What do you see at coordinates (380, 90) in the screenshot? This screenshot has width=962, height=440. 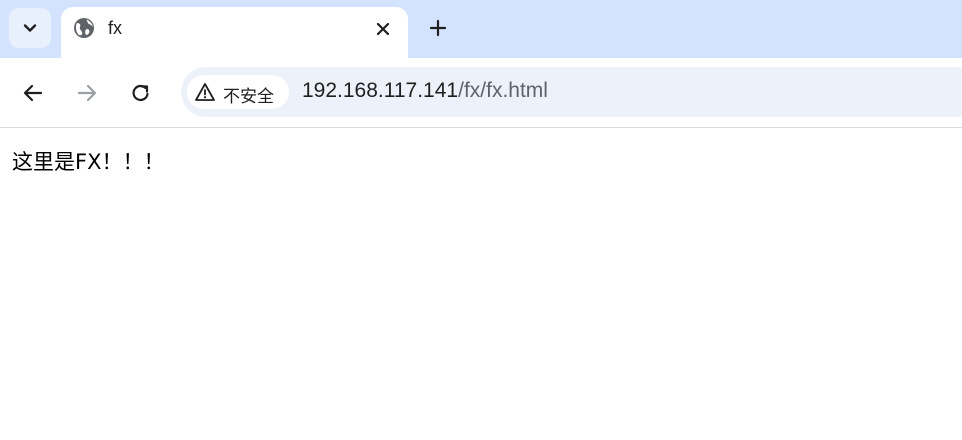 I see `url-host: 192.168.117.141` at bounding box center [380, 90].